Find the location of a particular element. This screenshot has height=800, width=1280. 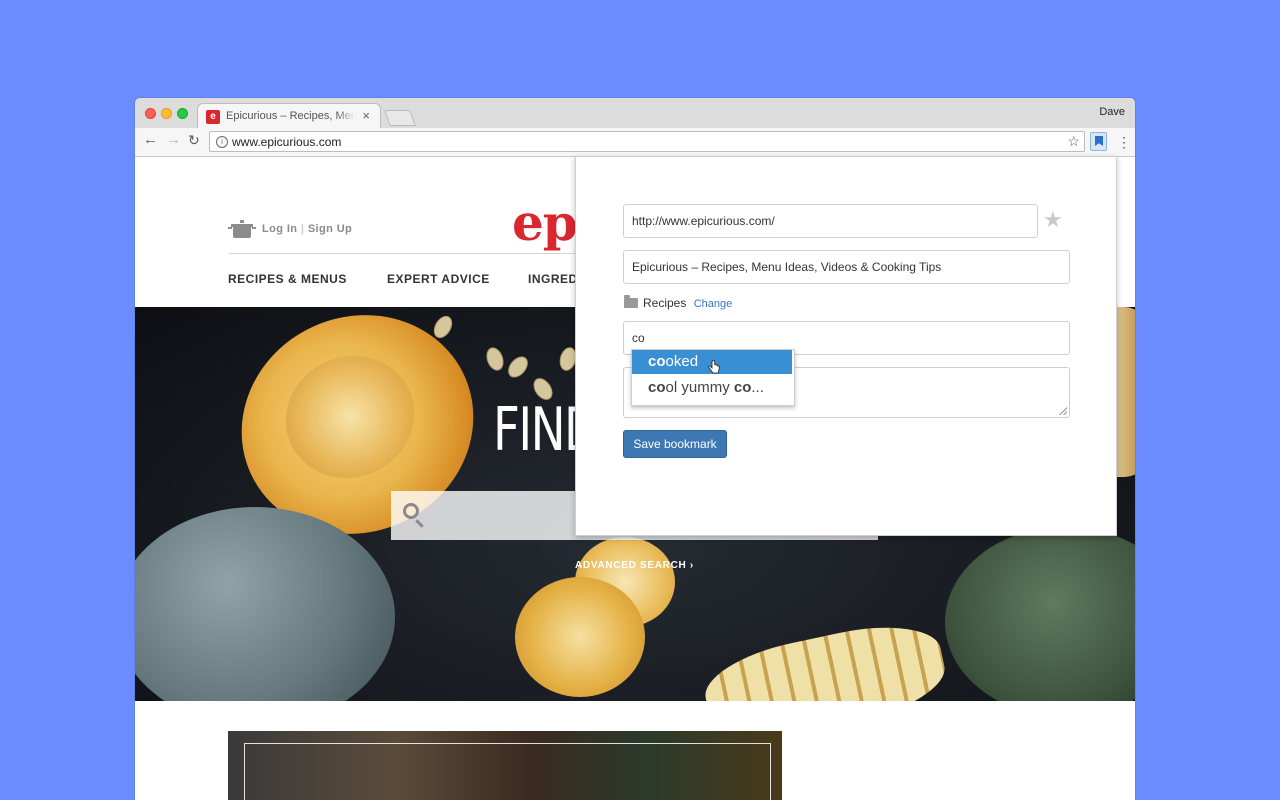

search-icon is located at coordinates (411, 511).